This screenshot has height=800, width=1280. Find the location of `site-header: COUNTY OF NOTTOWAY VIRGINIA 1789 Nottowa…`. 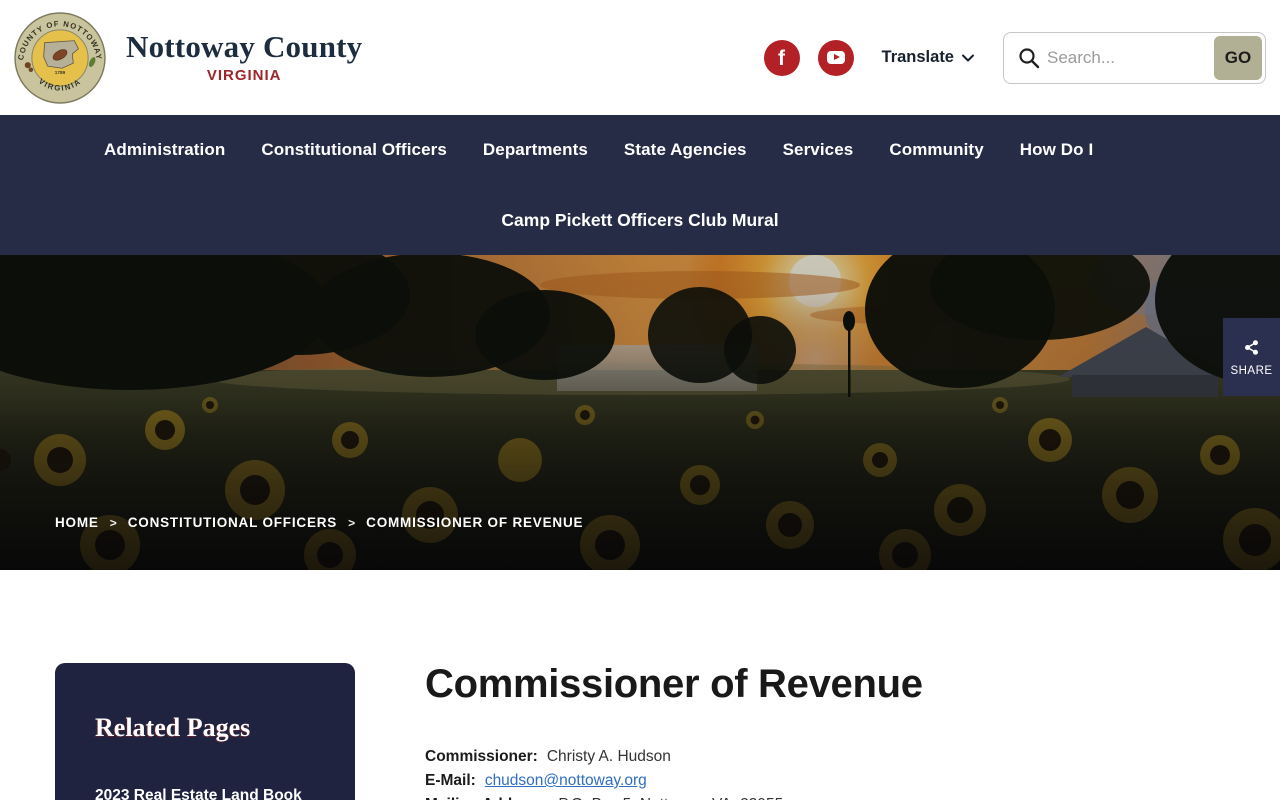

site-header: COUNTY OF NOTTOWAY VIRGINIA 1789 Nottowa… is located at coordinates (640, 57).